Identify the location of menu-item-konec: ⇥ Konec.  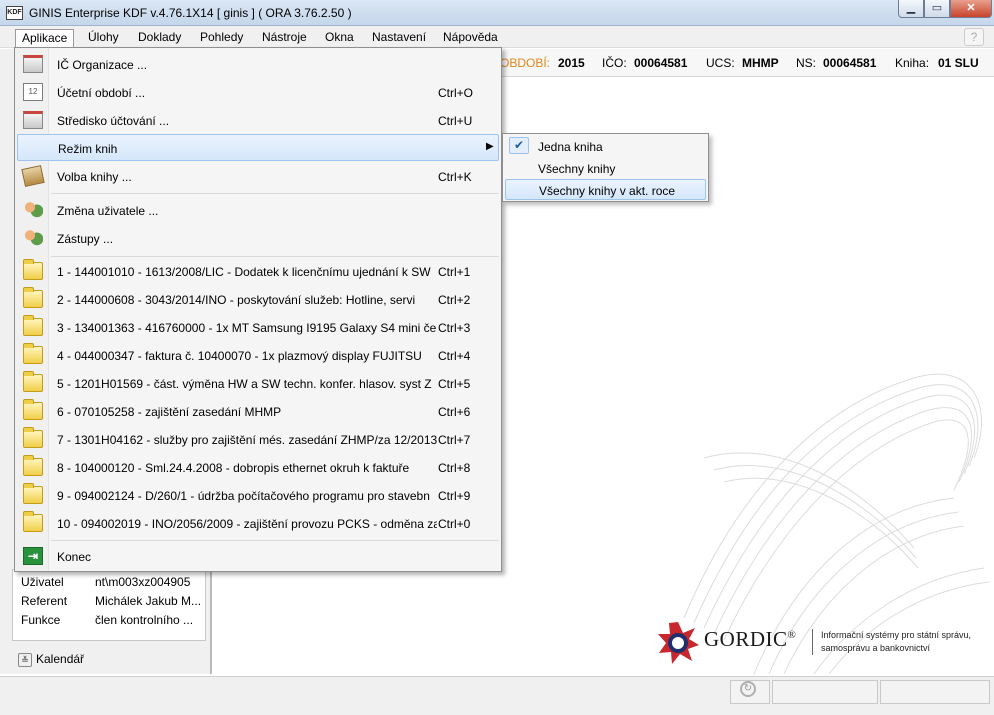
(258, 556).